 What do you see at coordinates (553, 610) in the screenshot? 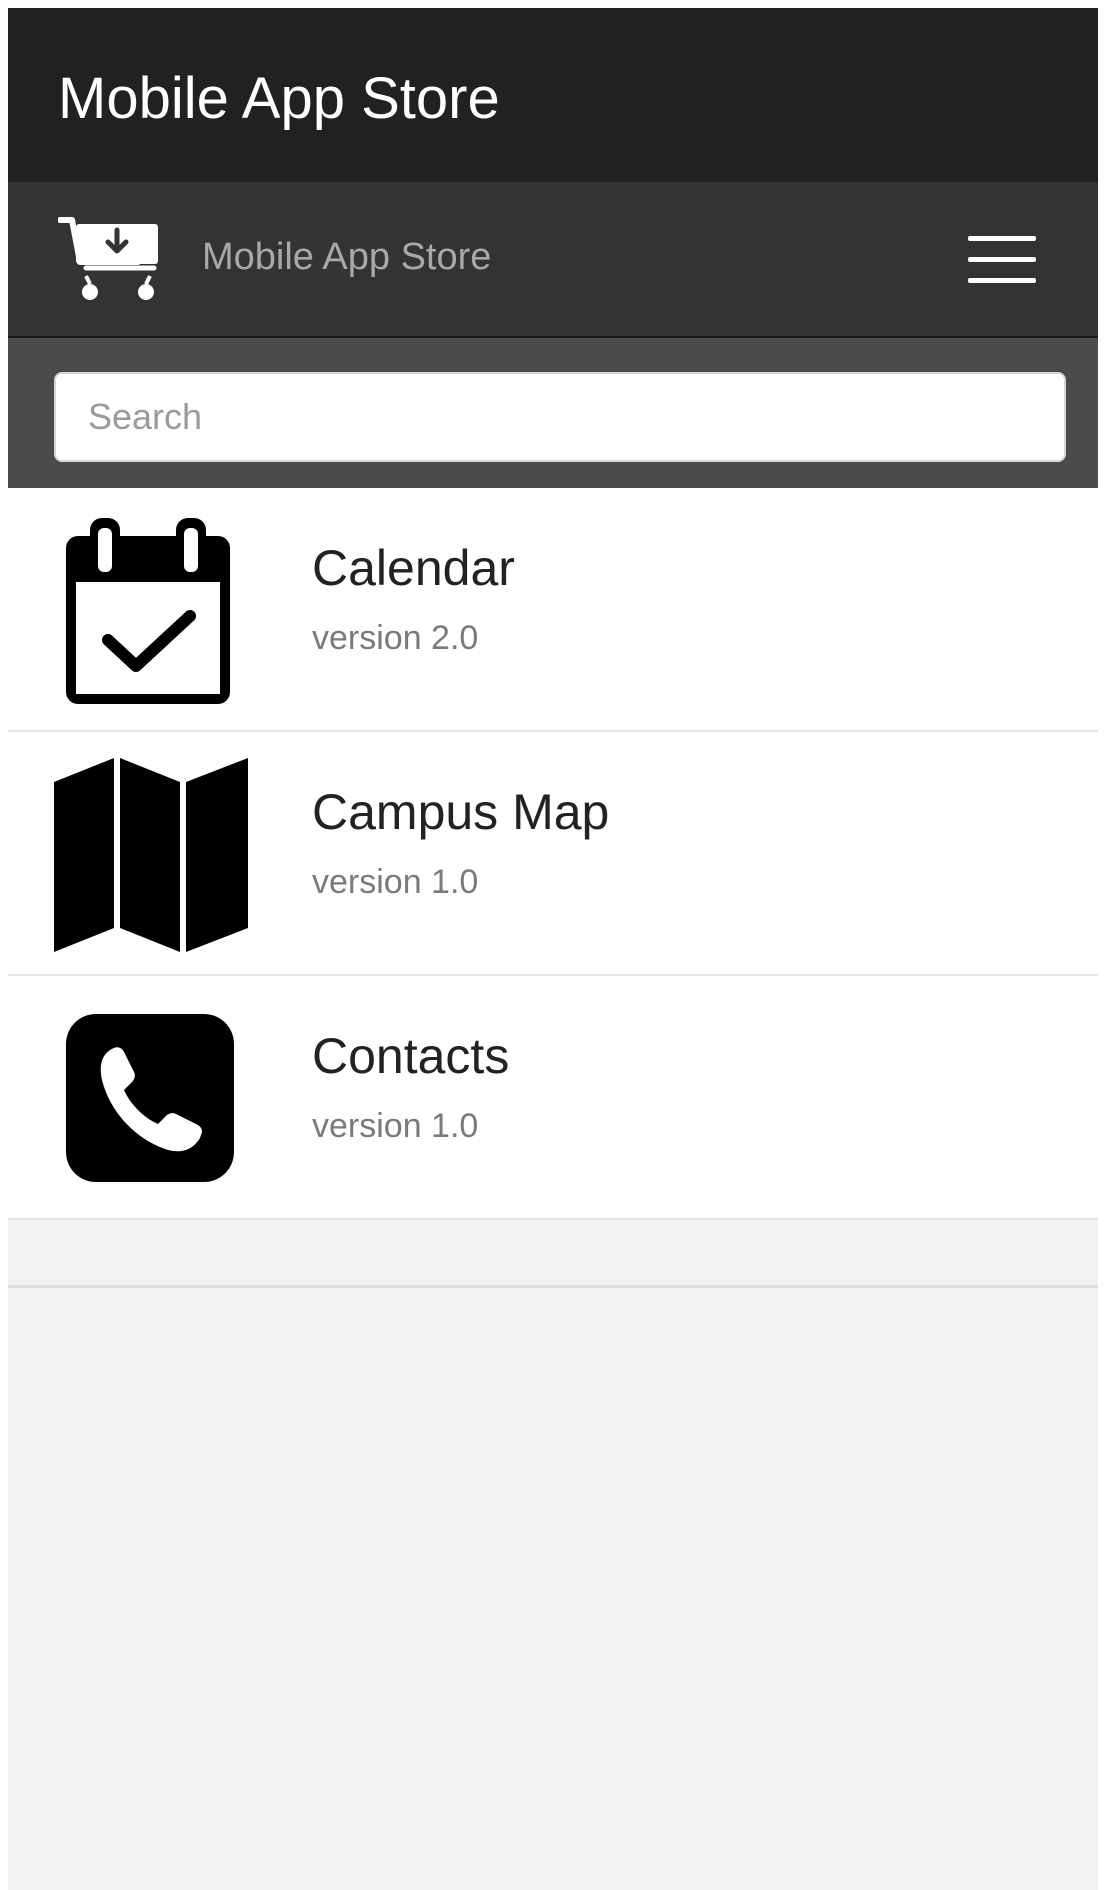
I see `app-list-item-calendar: Calendar version 2.0` at bounding box center [553, 610].